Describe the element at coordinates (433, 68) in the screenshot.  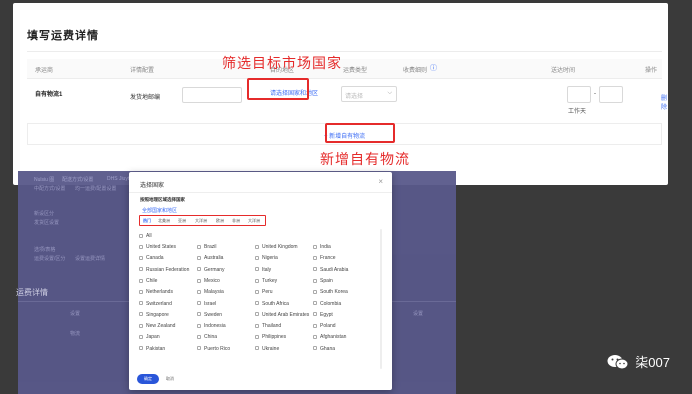
I see `help-icon: ⓘ` at that location.